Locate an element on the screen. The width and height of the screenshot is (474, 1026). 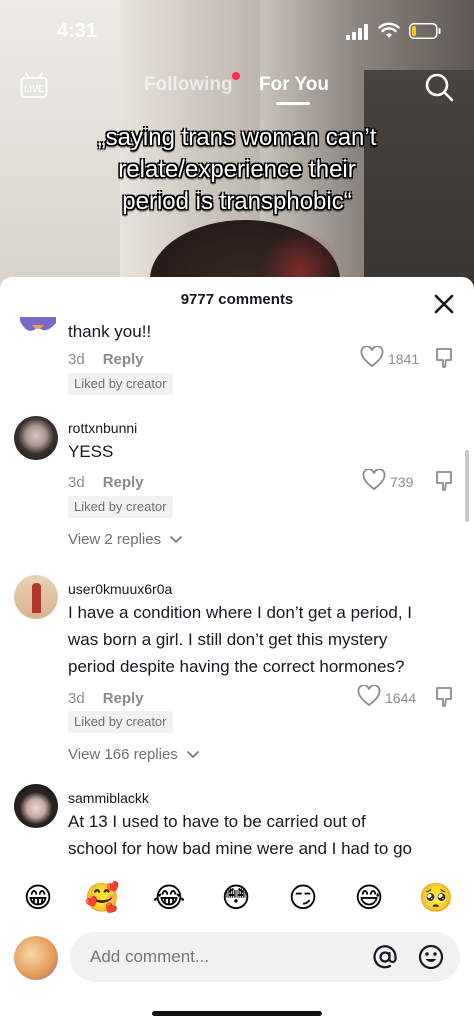
emoji-picker-icon is located at coordinates (431, 957).